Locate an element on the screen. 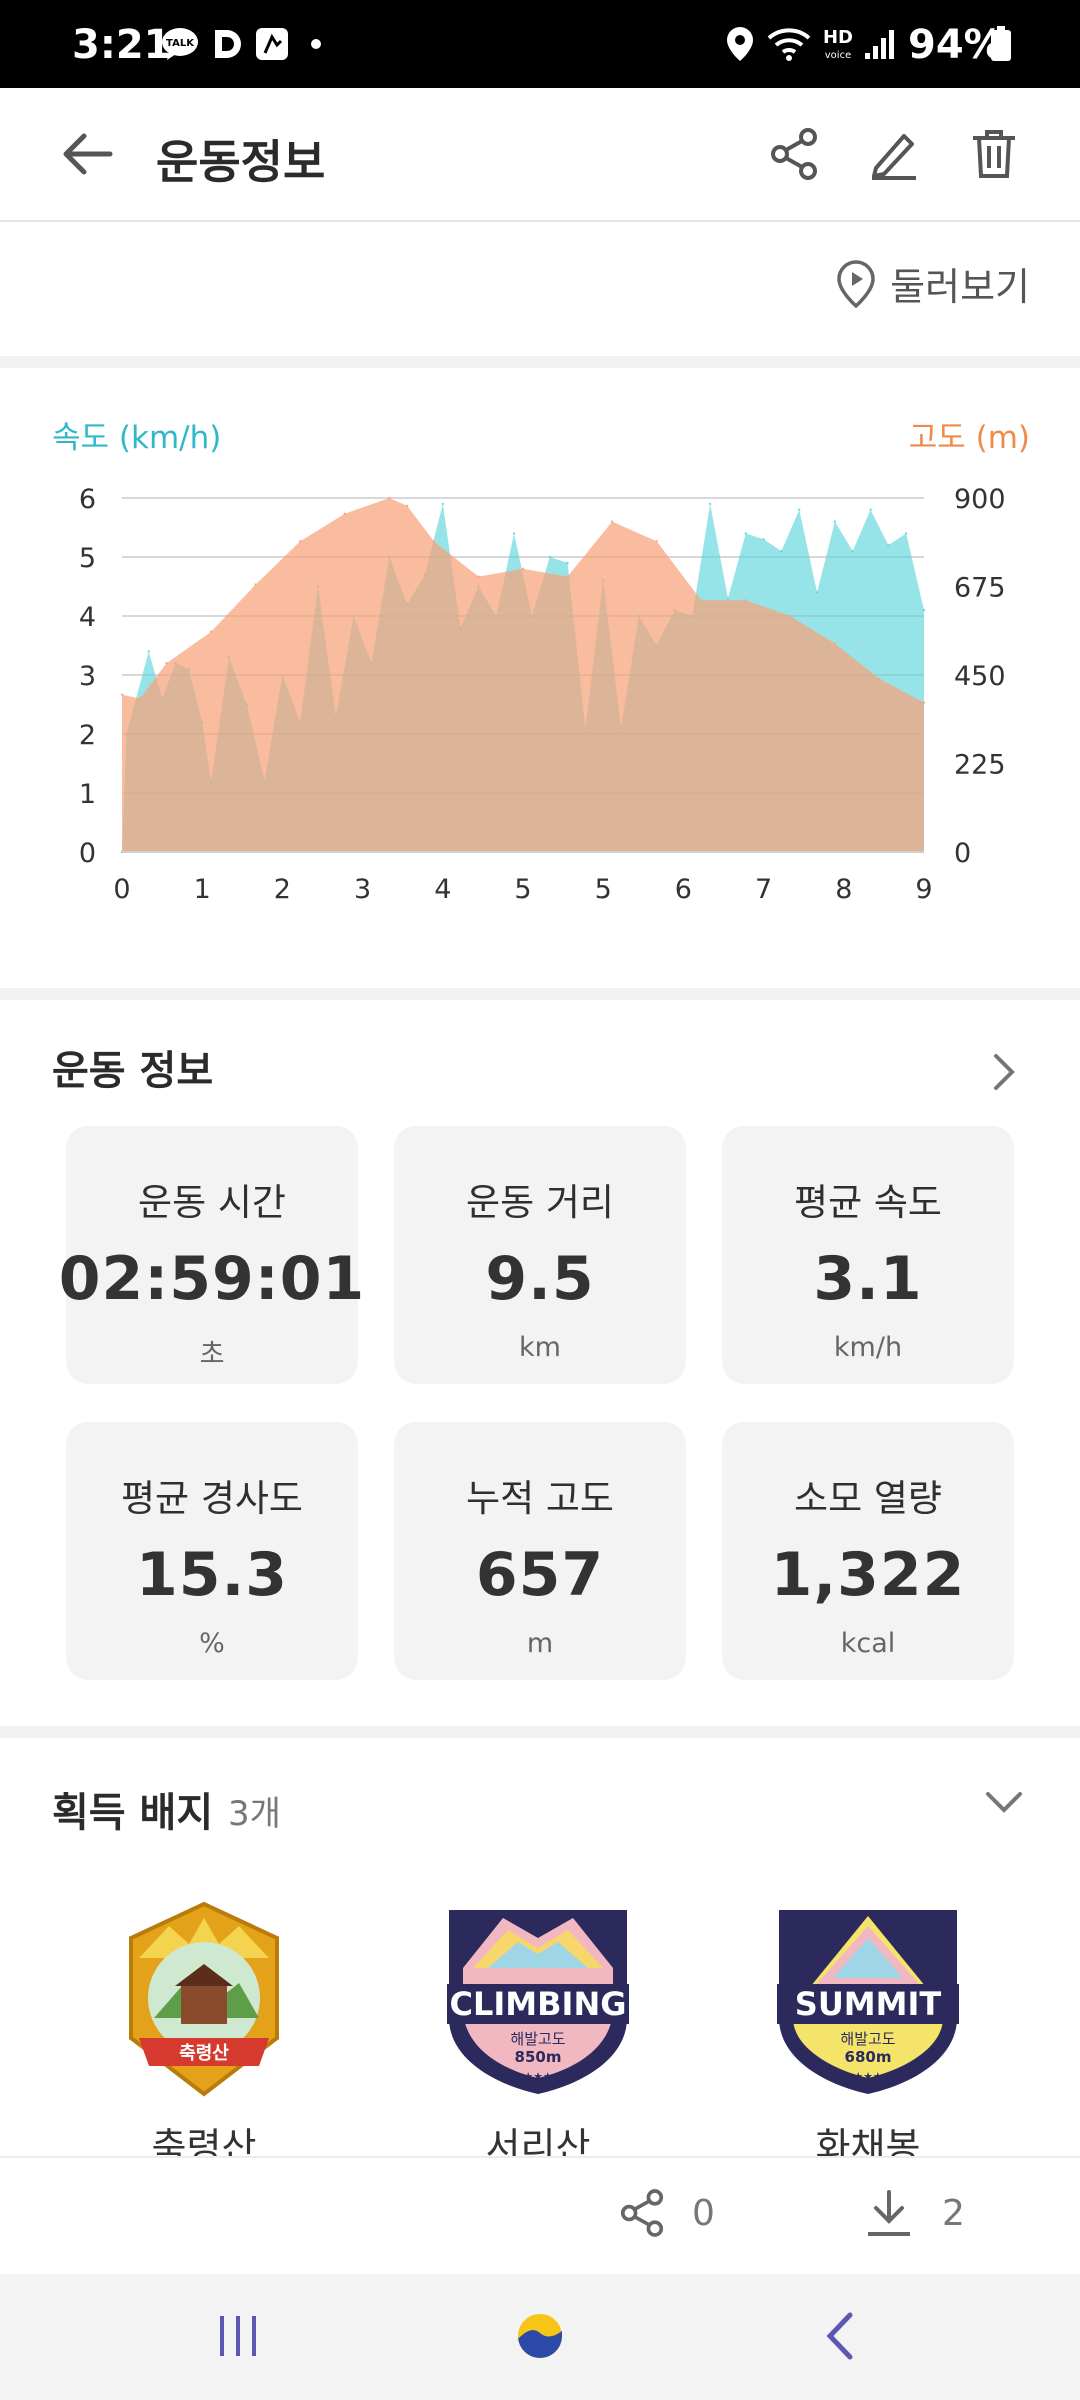  status-bar: 3:21 TALK HD voice 94% is located at coordinates (540, 44).